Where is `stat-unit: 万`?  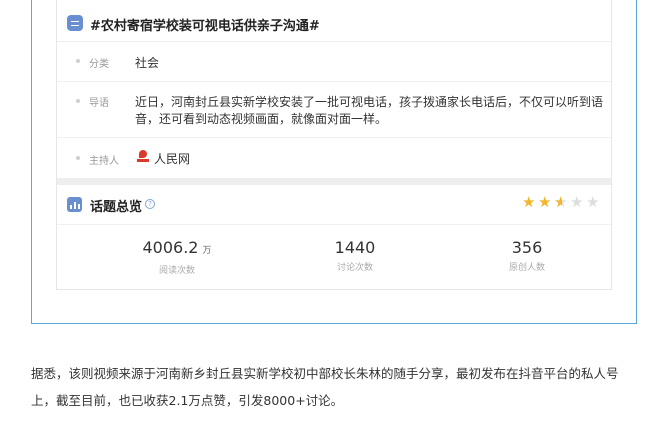 stat-unit: 万 is located at coordinates (207, 251).